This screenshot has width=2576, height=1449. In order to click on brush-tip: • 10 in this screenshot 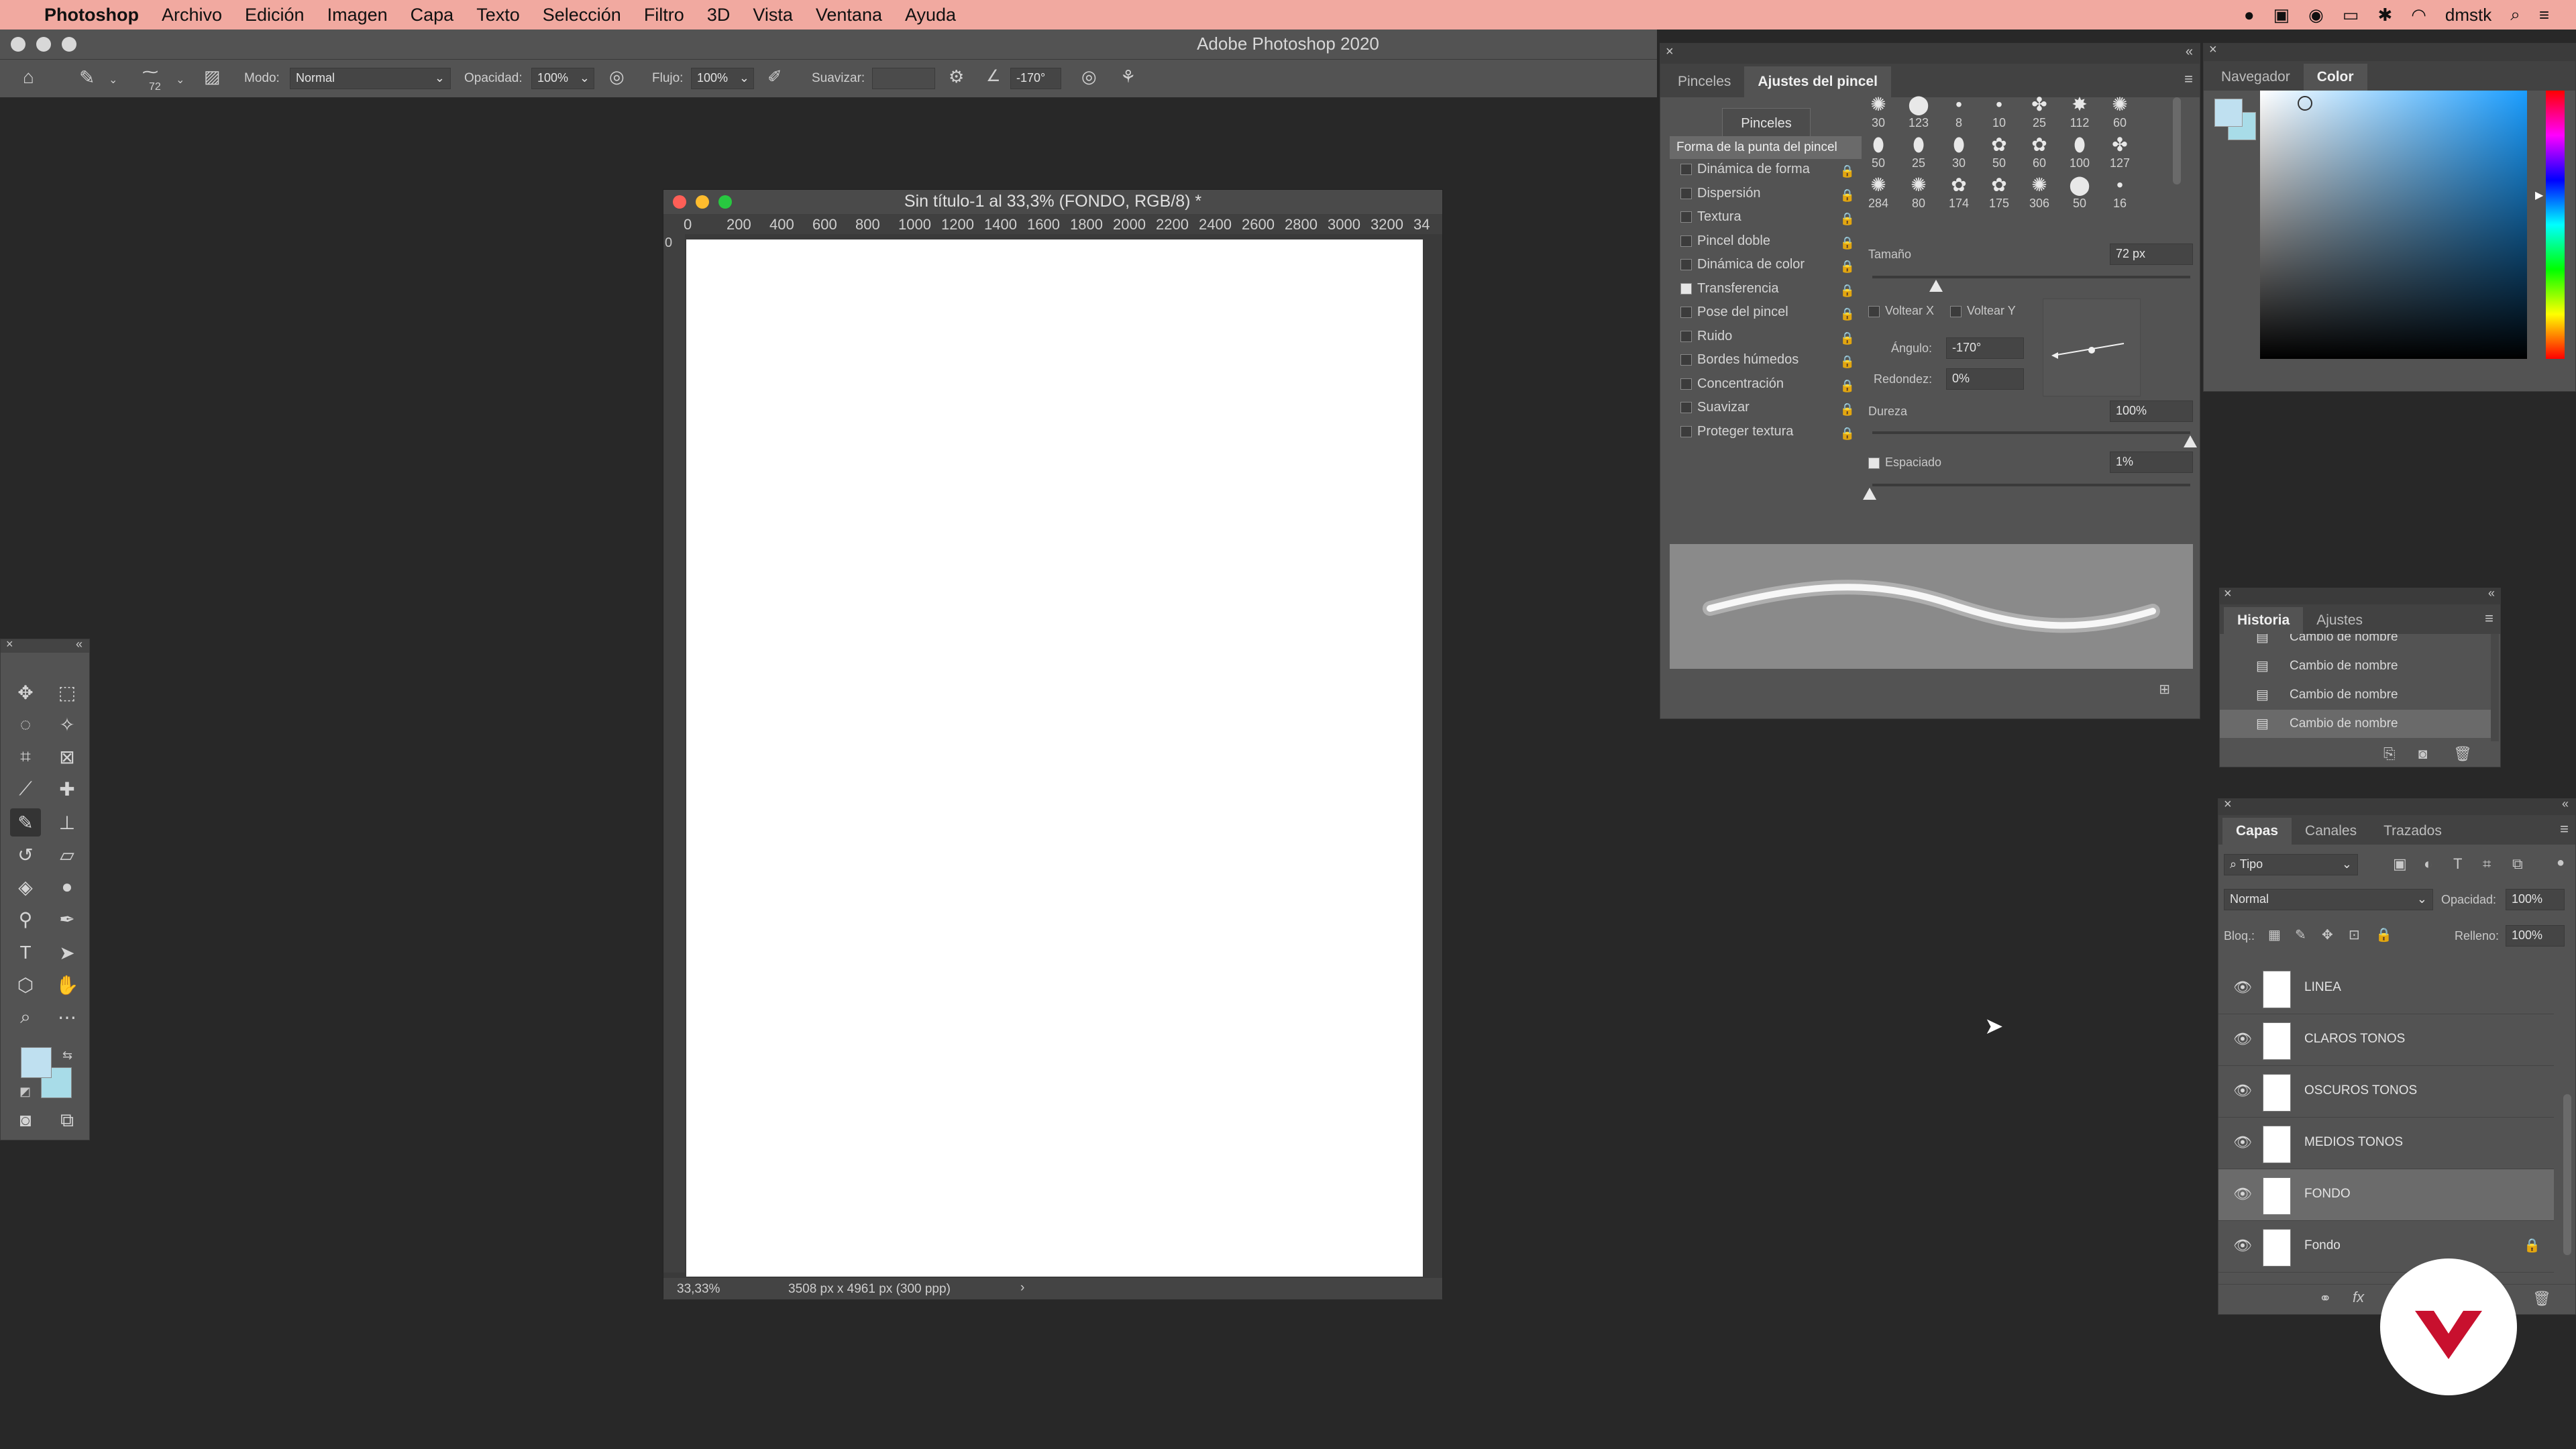, I will do `click(1999, 111)`.